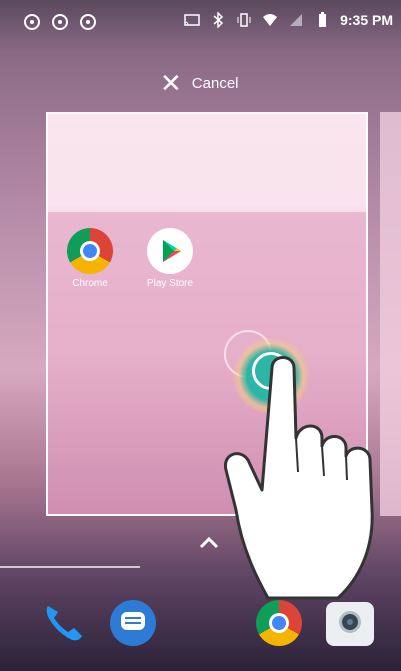 The height and width of the screenshot is (671, 401). Describe the element at coordinates (209, 543) in the screenshot. I see `chevron-up-icon` at that location.